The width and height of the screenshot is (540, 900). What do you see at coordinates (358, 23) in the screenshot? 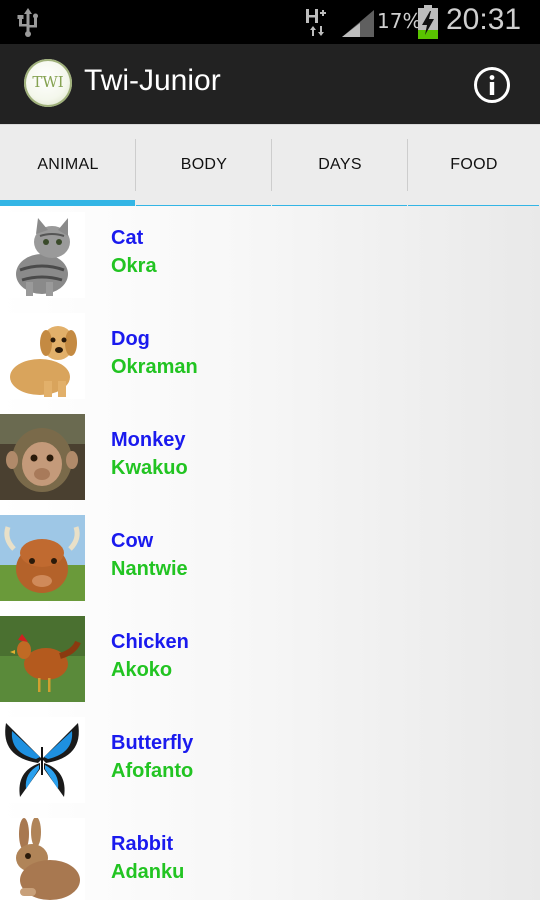
I see `signal-icon` at bounding box center [358, 23].